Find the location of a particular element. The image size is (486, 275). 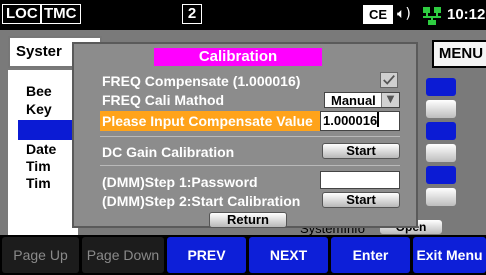

compensate-value-text: 1.000016 is located at coordinates (350, 120).